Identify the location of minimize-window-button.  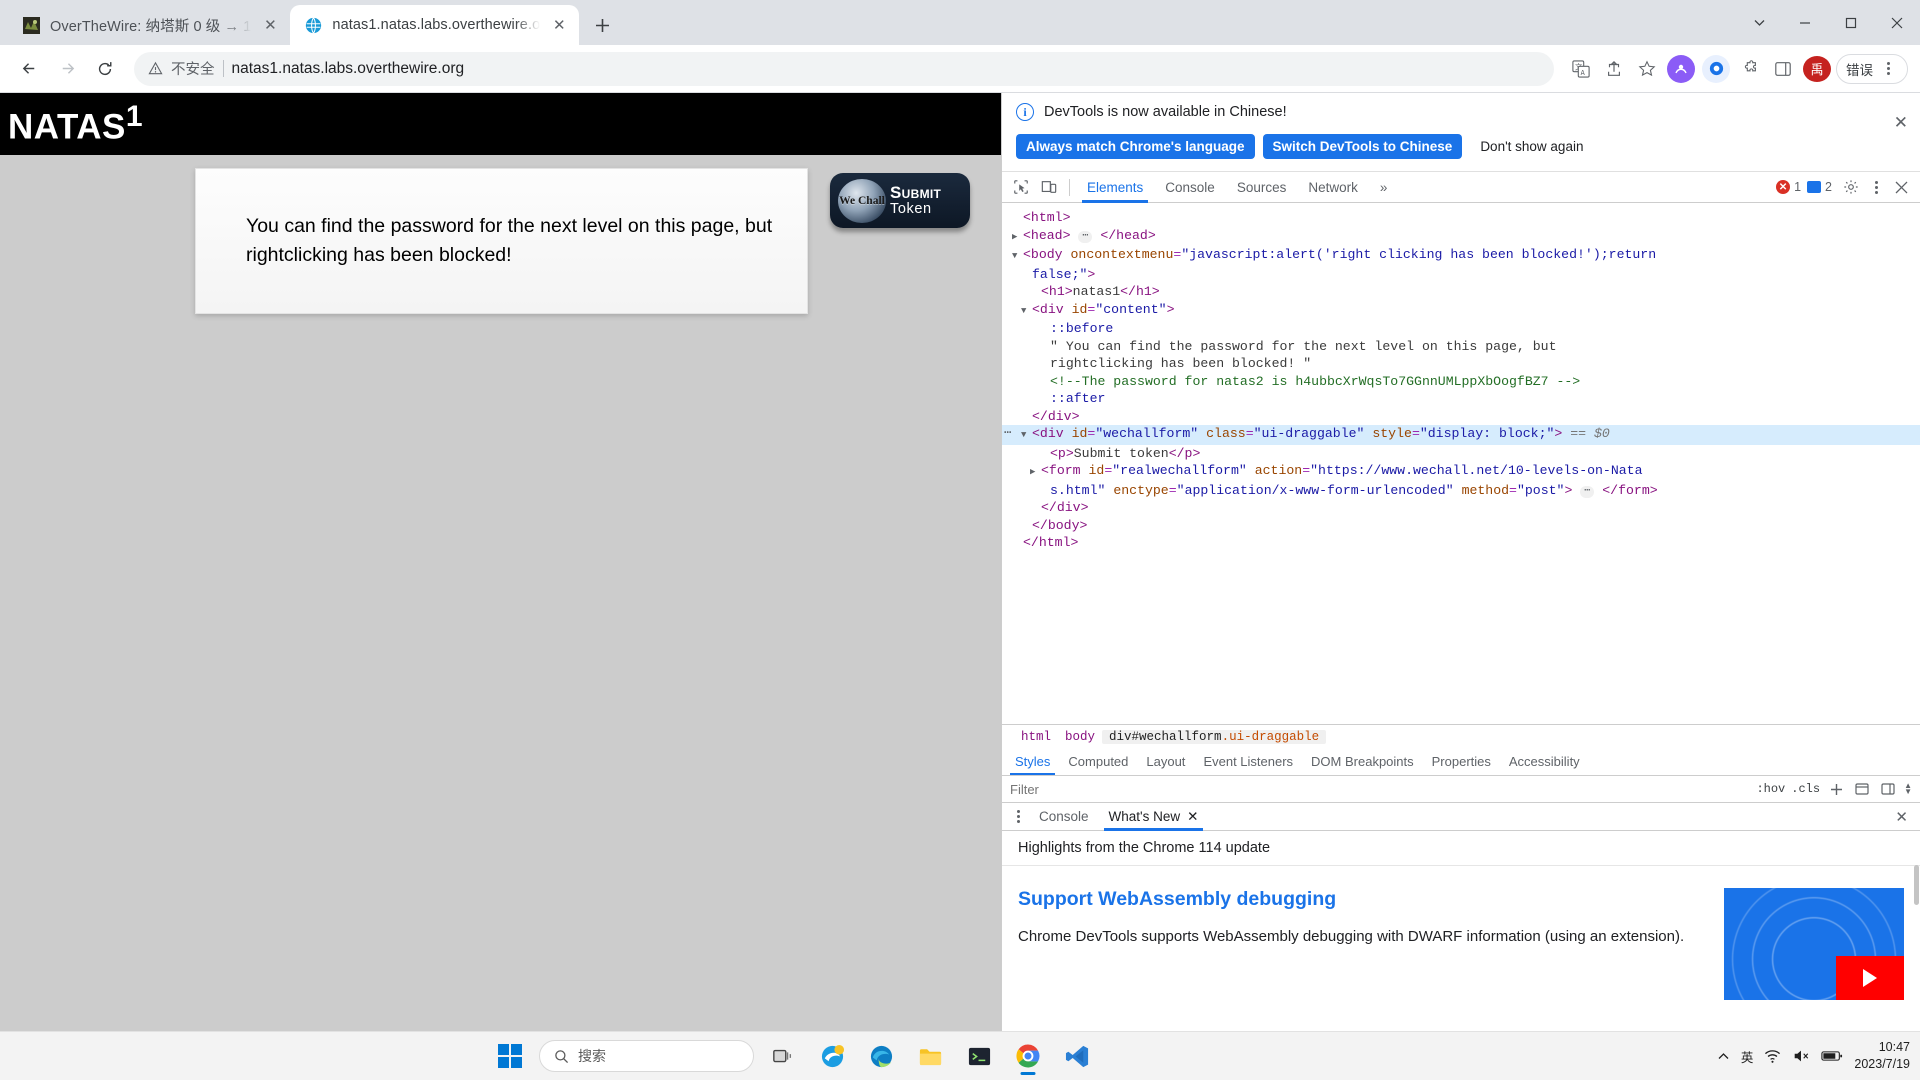
(1805, 22).